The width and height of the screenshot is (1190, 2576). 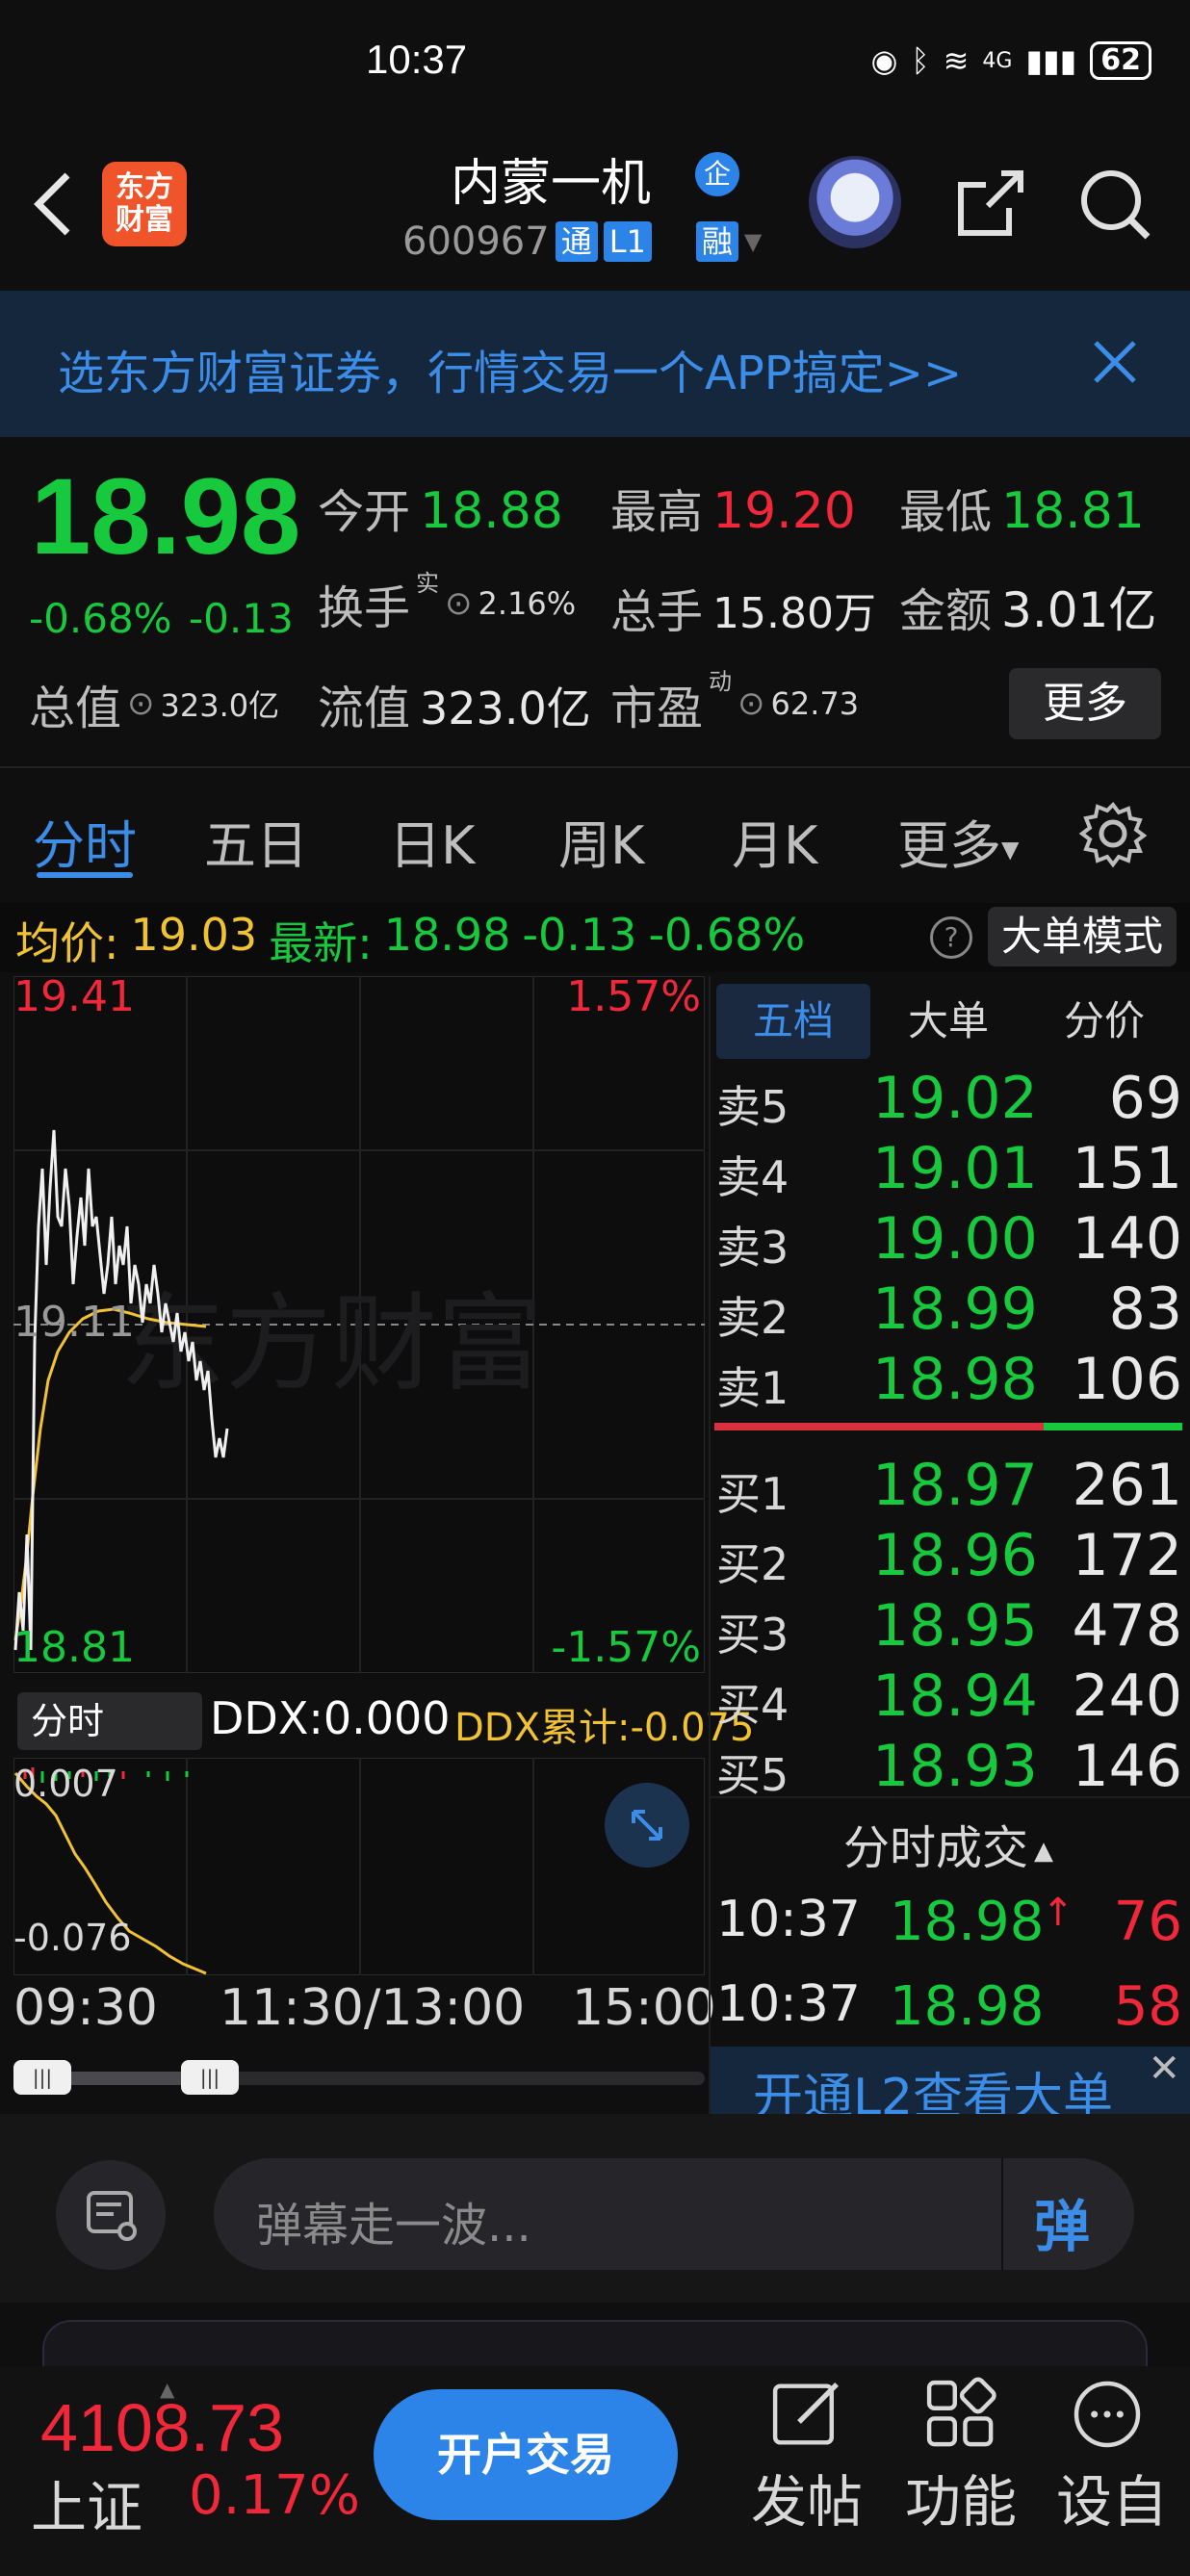 What do you see at coordinates (1079, 610) in the screenshot?
I see `amount-value: 3.01亿` at bounding box center [1079, 610].